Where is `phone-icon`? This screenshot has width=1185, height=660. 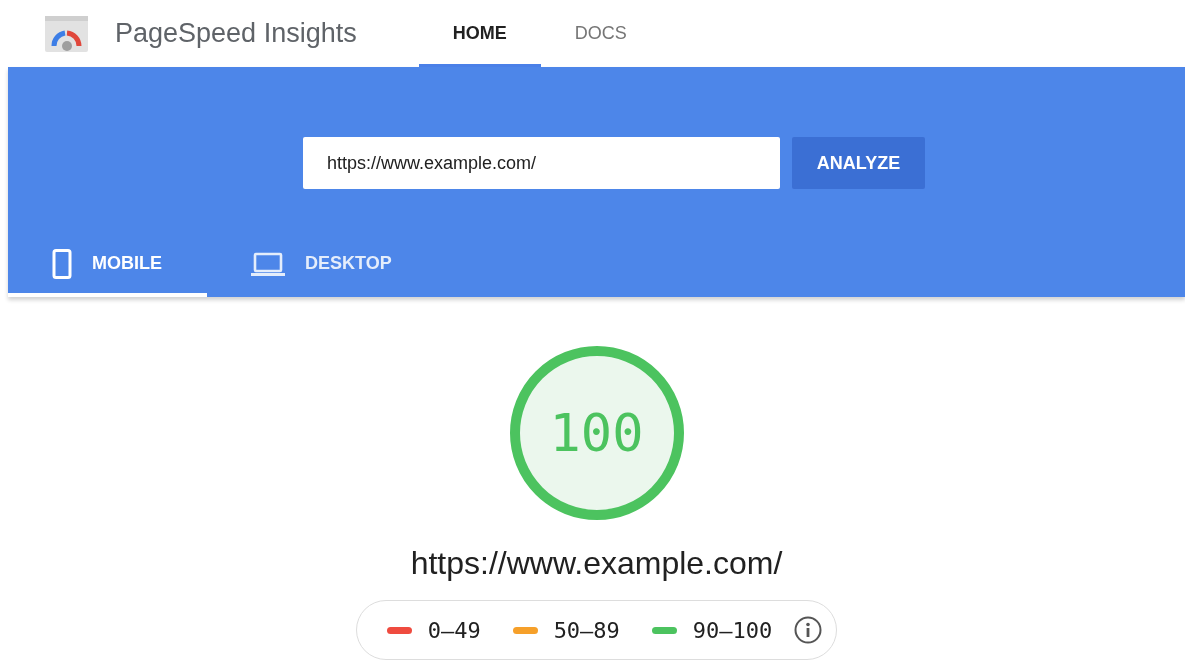
phone-icon is located at coordinates (62, 263).